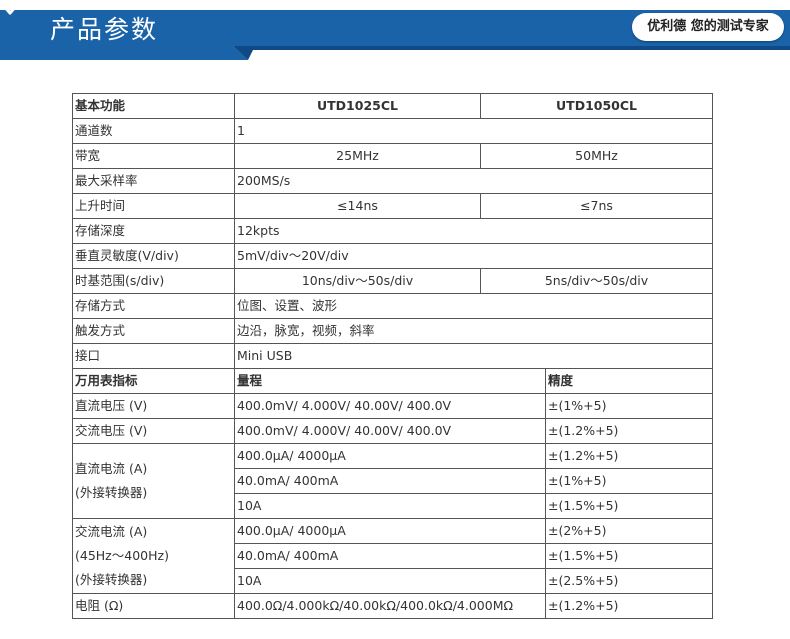  I want to click on row-label: 触发方式, so click(153, 331).